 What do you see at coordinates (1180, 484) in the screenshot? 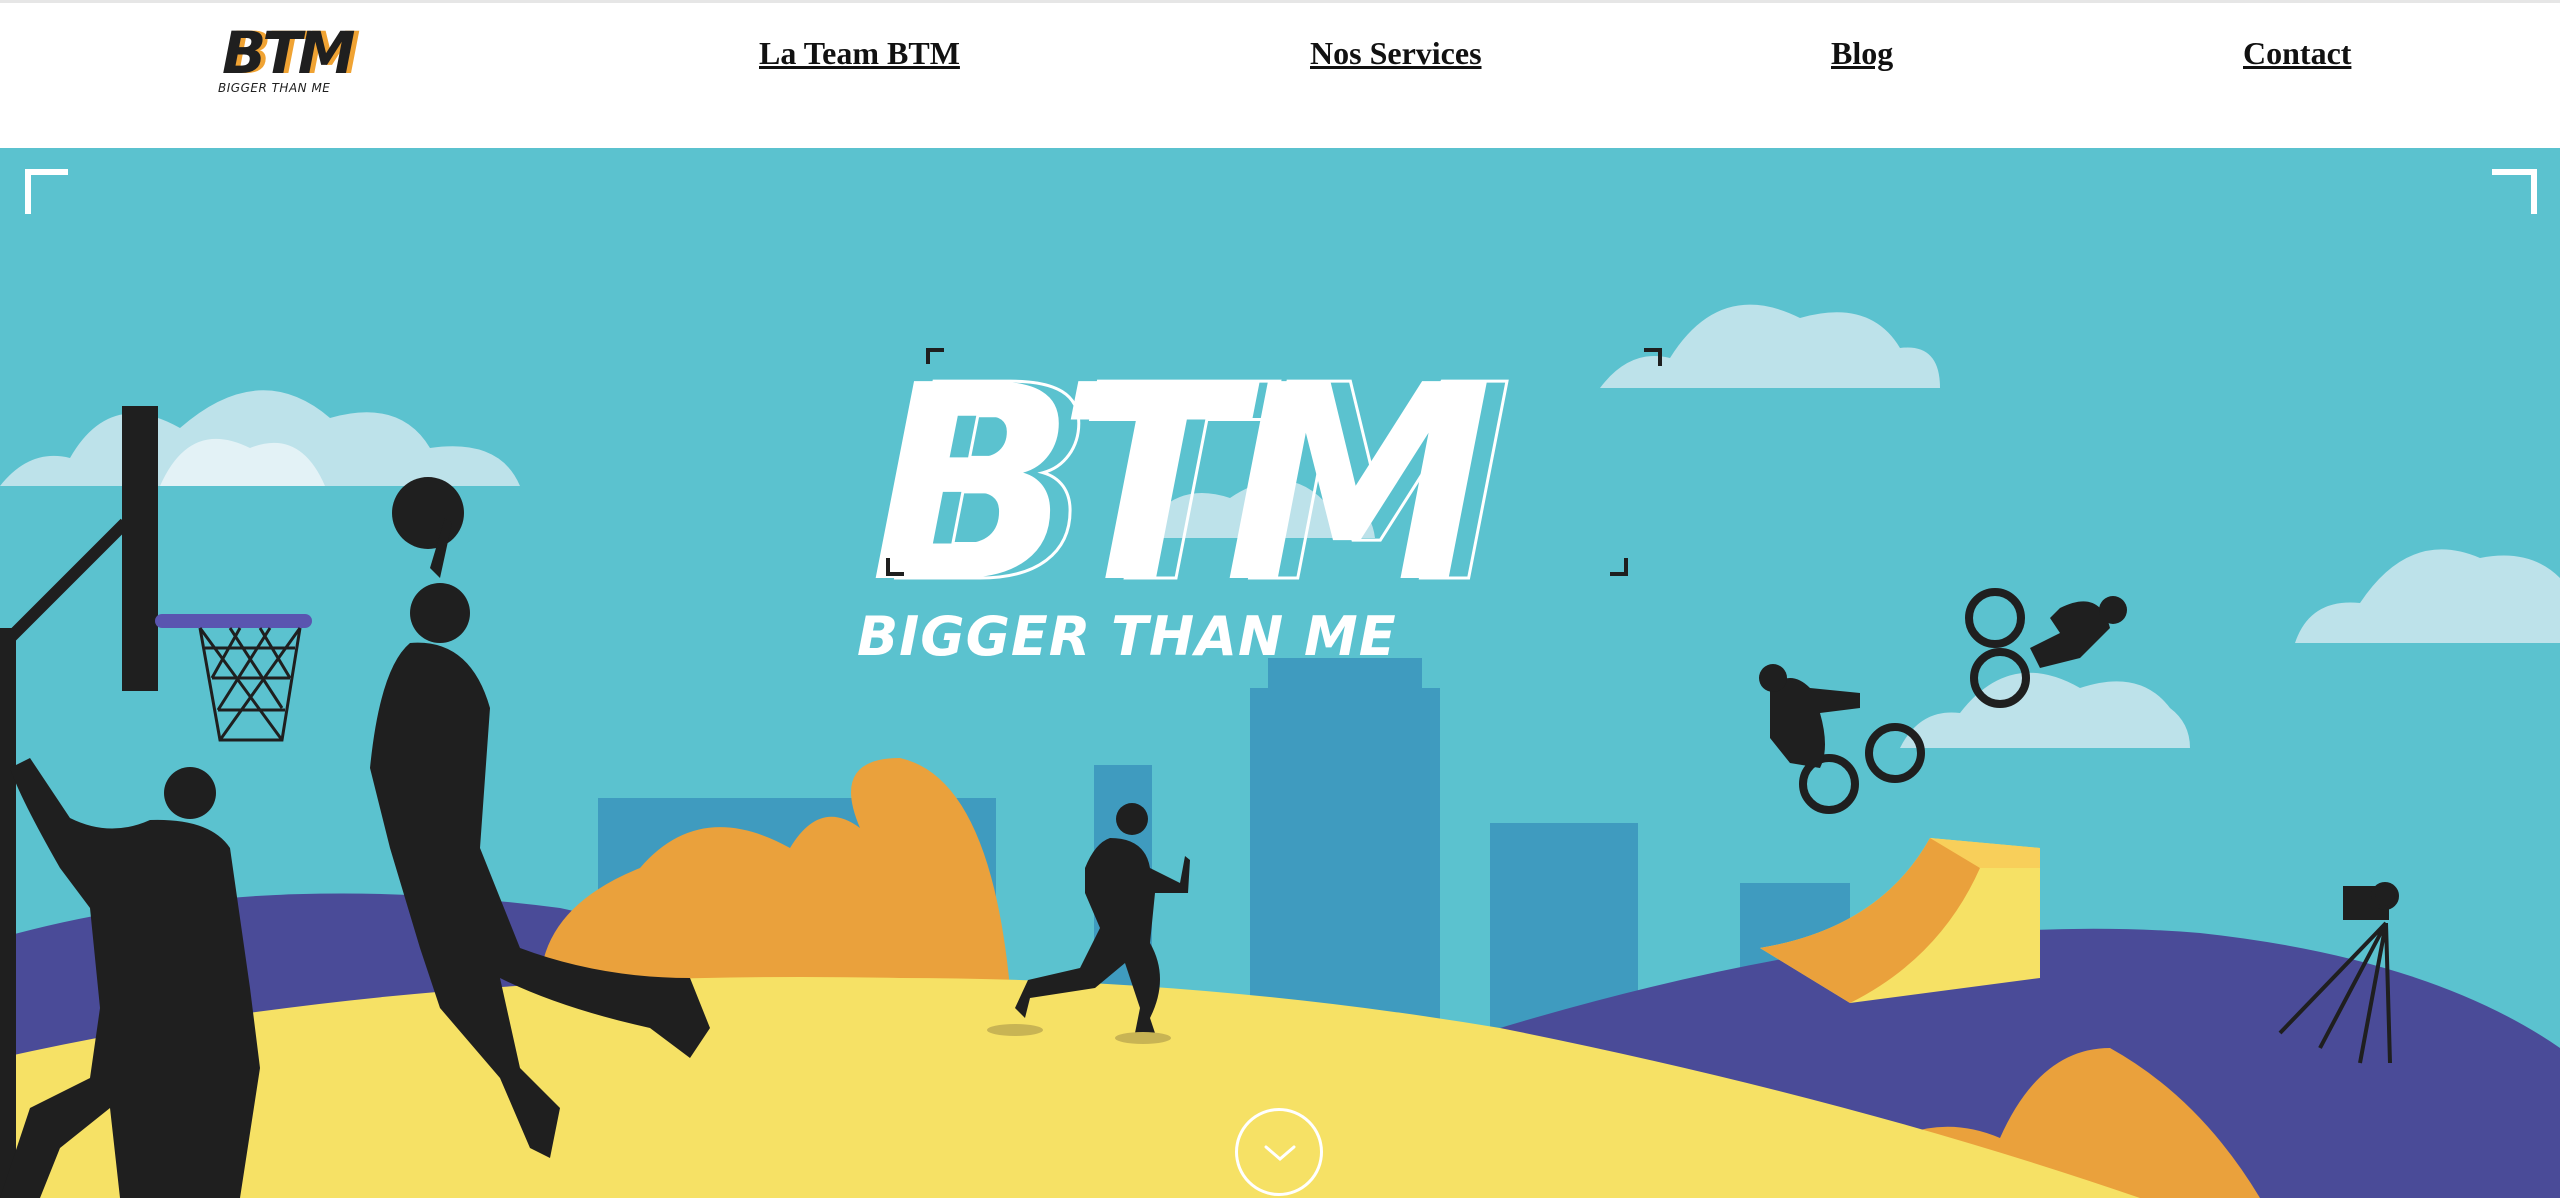
I see `hero-logo-text: BTM` at bounding box center [1180, 484].